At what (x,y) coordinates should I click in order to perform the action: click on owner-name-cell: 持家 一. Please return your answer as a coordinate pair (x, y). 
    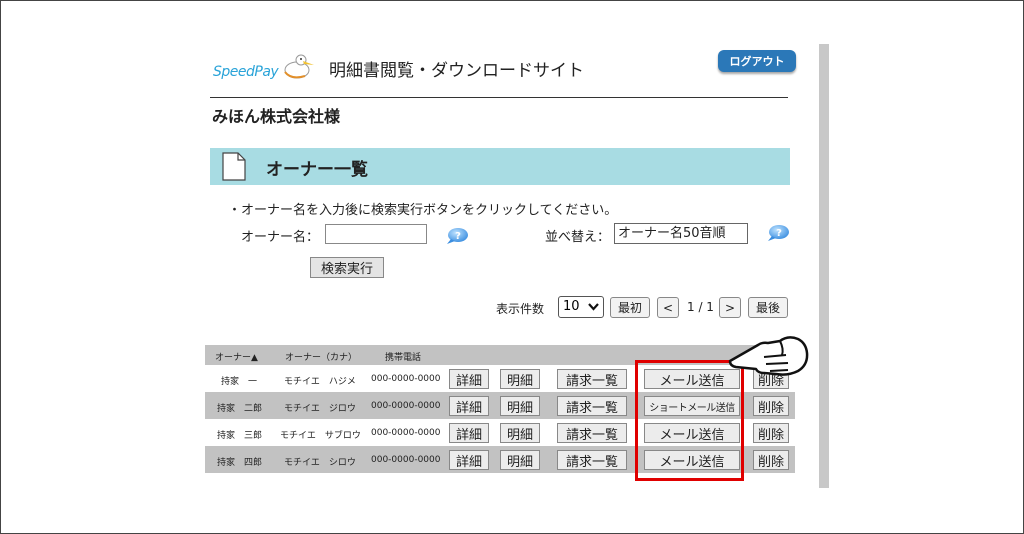
    Looking at the image, I should click on (239, 382).